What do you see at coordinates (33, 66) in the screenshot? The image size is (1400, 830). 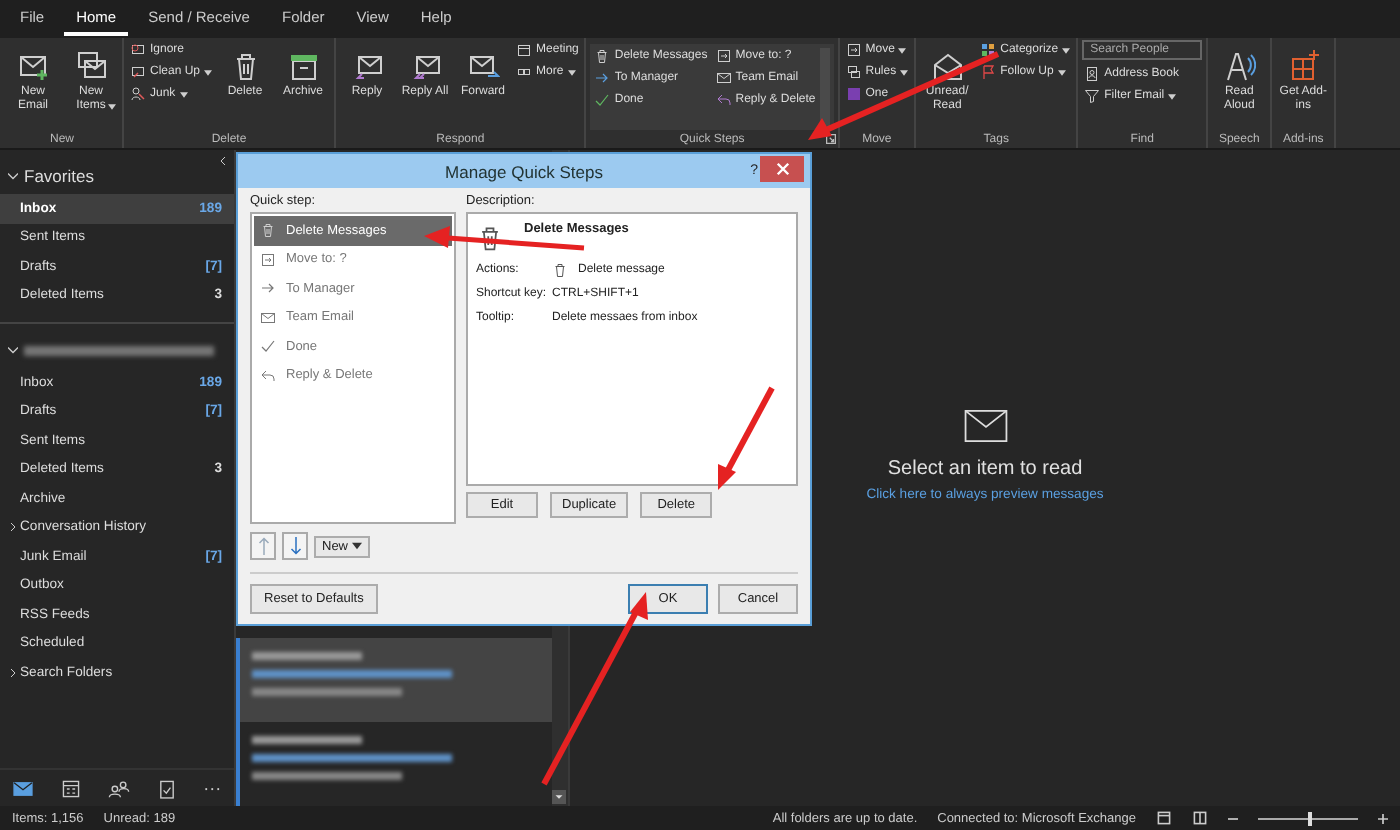 I see `new-mail-icon` at bounding box center [33, 66].